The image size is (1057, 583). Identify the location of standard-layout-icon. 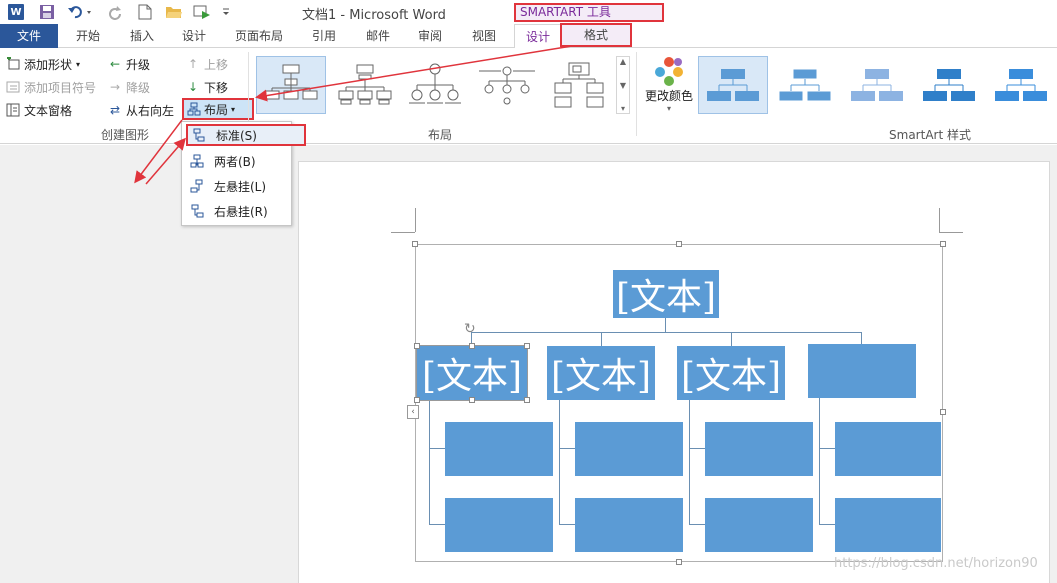
(199, 135).